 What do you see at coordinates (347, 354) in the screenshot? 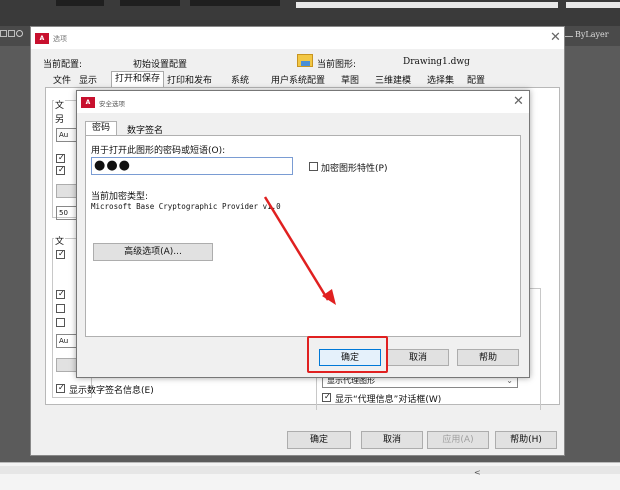
I see `annotation-highlight-box` at bounding box center [347, 354].